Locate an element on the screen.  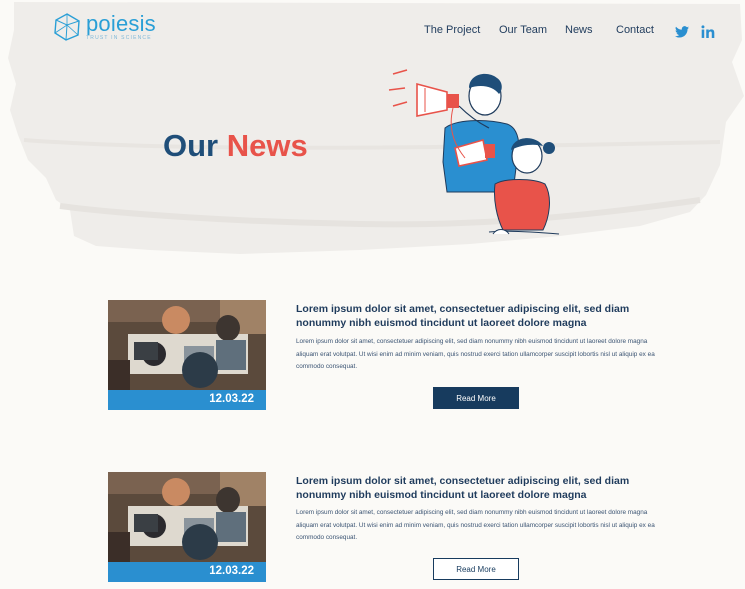
nav-item-the-project: The Project is located at coordinates (452, 30).